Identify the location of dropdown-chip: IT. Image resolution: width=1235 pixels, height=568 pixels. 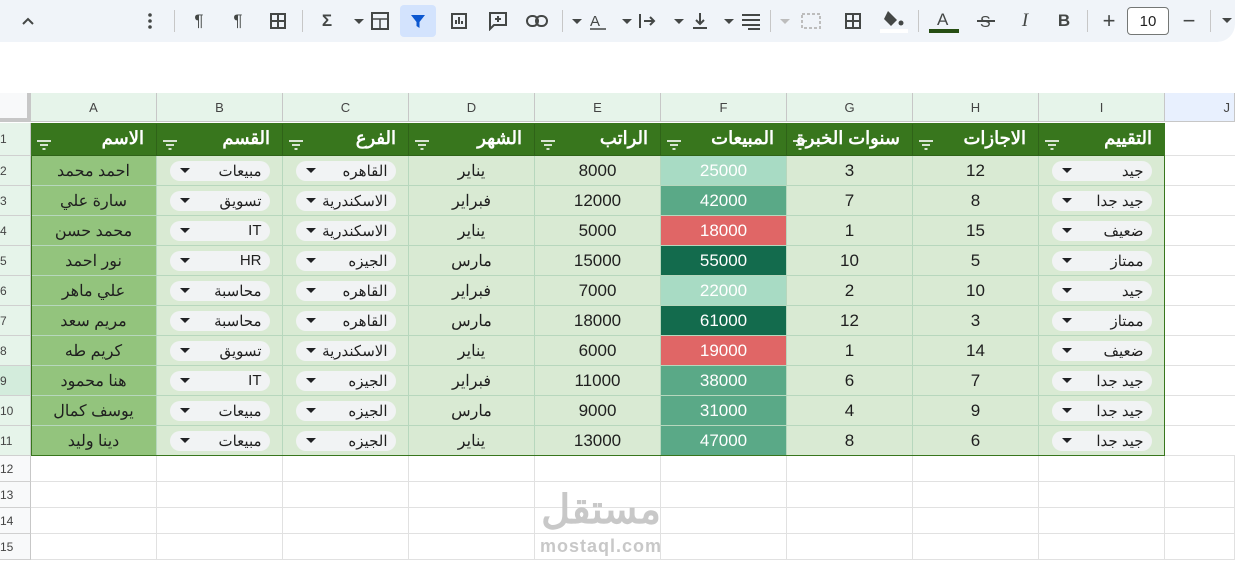
(219, 380).